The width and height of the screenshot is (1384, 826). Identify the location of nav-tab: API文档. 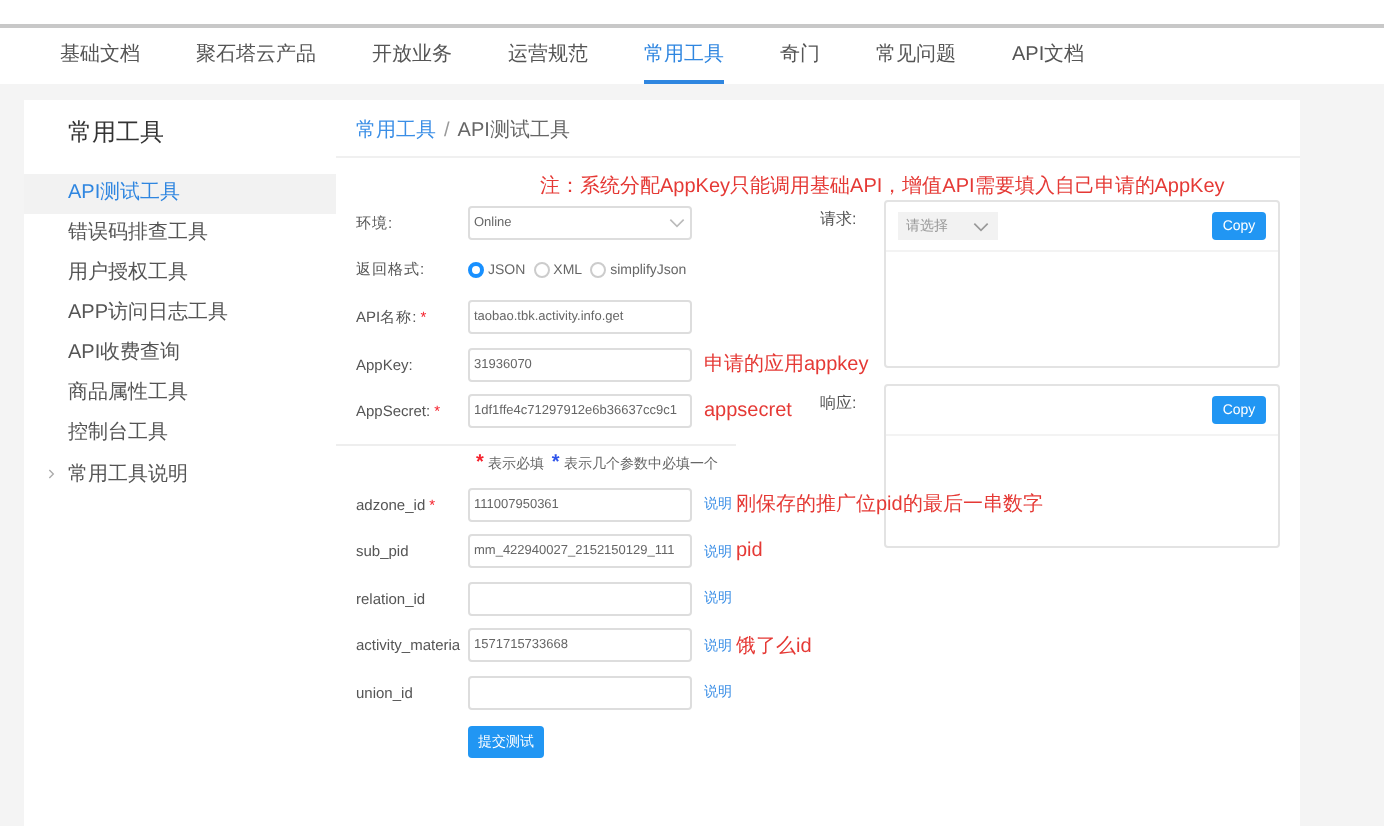
(1048, 56).